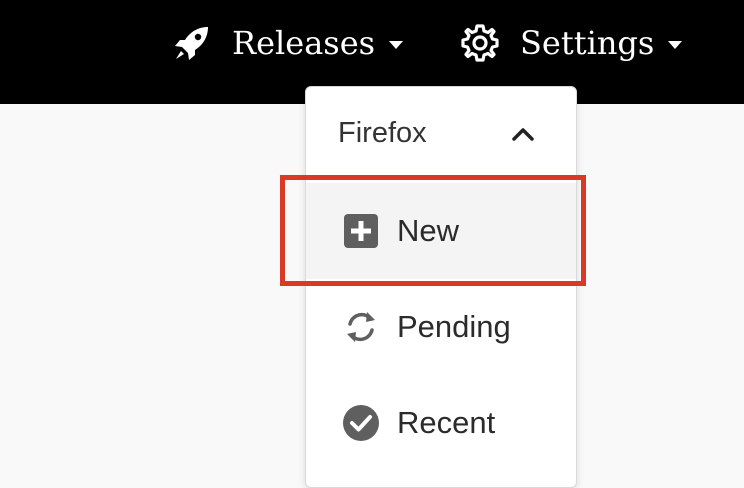 The image size is (744, 488). What do you see at coordinates (192, 43) in the screenshot?
I see `rocket-icon` at bounding box center [192, 43].